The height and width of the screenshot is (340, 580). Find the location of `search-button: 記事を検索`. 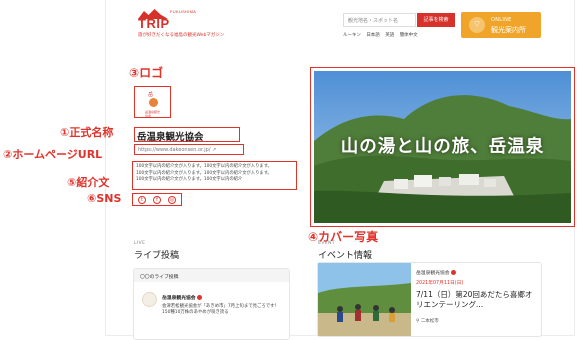

search-button: 記事を検索 is located at coordinates (436, 20).